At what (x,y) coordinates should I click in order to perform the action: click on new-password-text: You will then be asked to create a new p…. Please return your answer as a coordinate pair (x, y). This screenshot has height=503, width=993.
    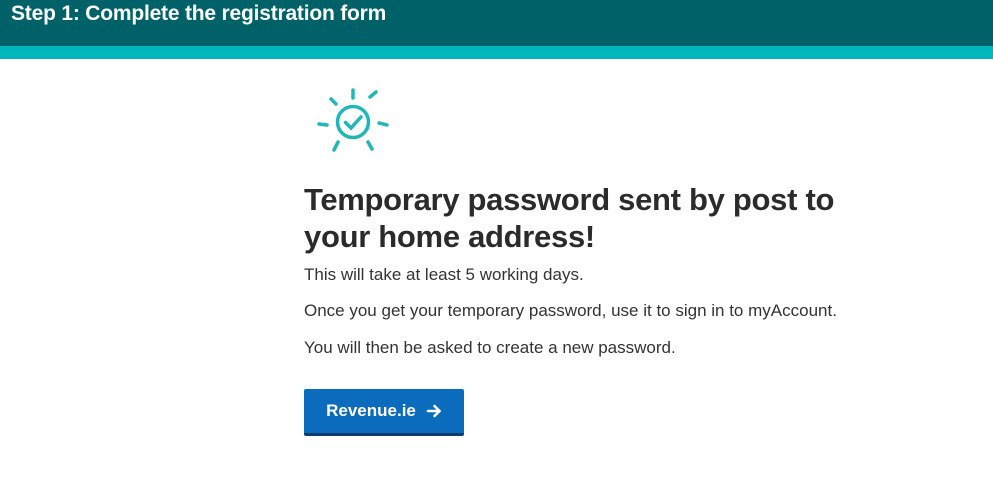
    Looking at the image, I should click on (490, 347).